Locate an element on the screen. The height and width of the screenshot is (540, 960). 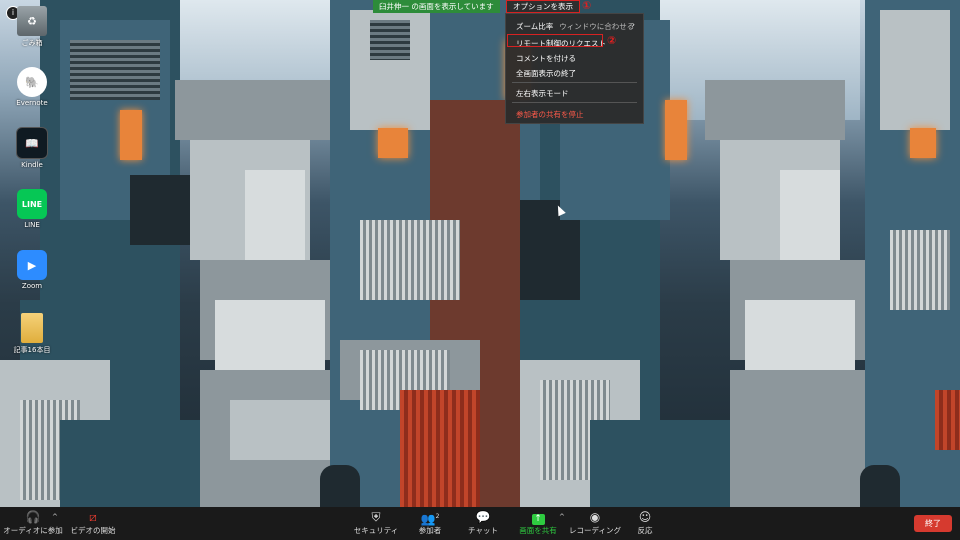
participants-icon: 👥2 is located at coordinates (430, 519).